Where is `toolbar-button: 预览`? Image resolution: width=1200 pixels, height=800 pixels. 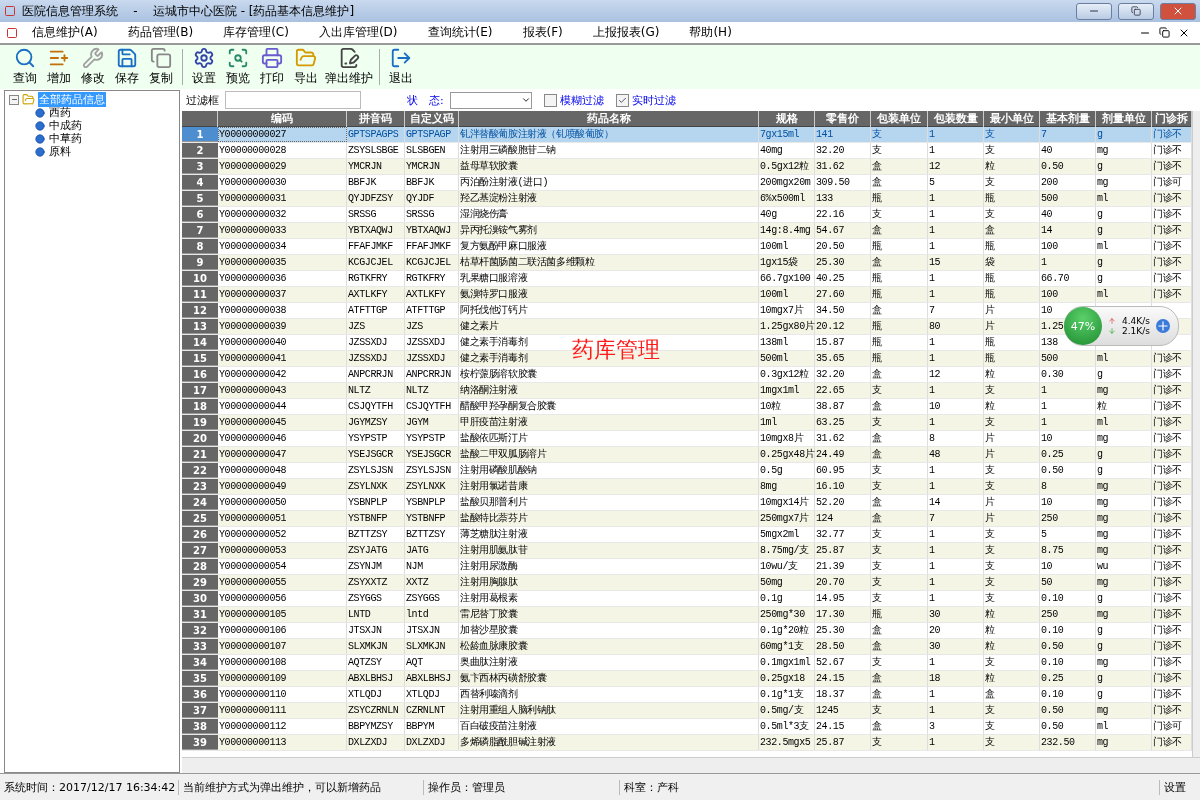 toolbar-button: 预览 is located at coordinates (238, 67).